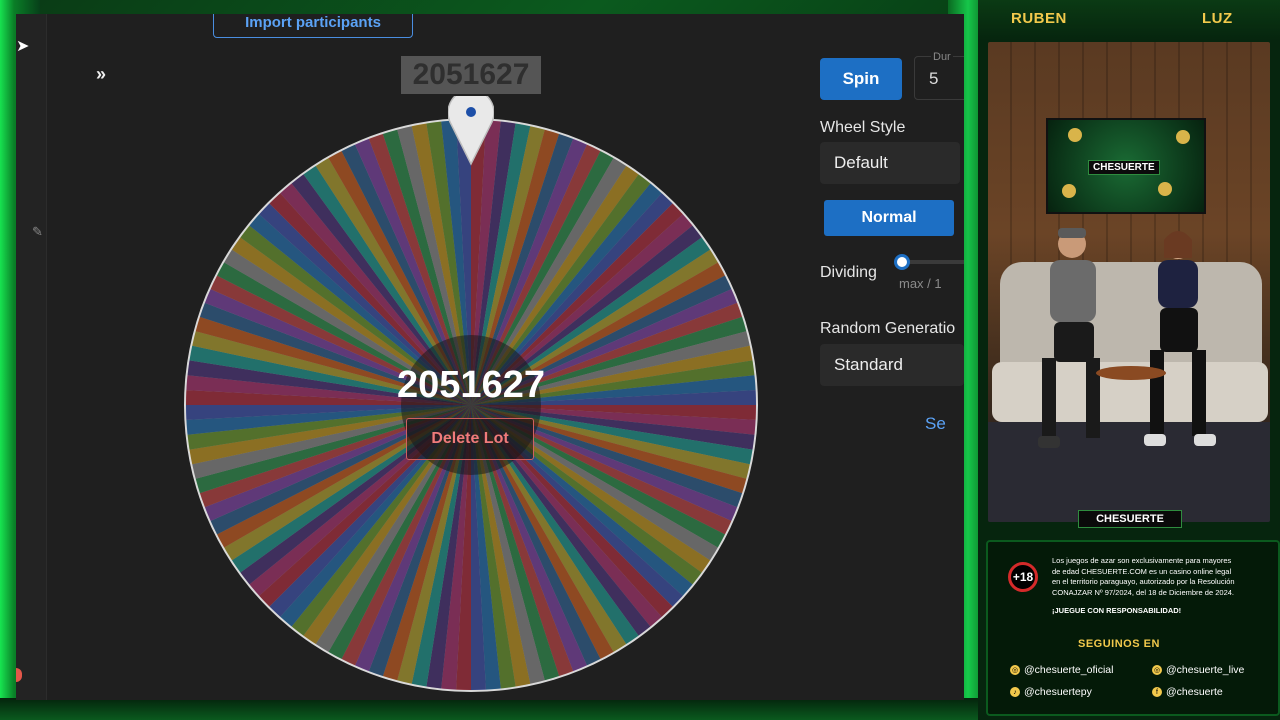 The height and width of the screenshot is (720, 1280). What do you see at coordinates (863, 127) in the screenshot?
I see `wheel-style-label: Wheel Style` at bounding box center [863, 127].